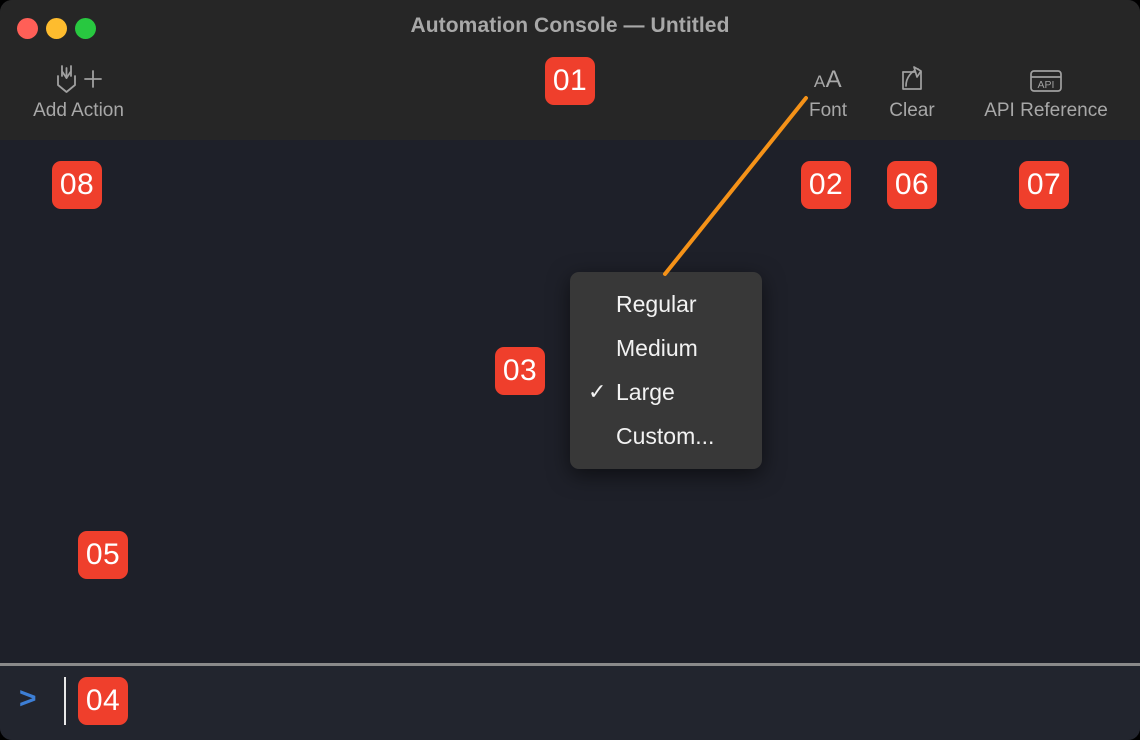 This screenshot has width=1140, height=740. I want to click on toolbar-label-clear: Clear, so click(912, 110).